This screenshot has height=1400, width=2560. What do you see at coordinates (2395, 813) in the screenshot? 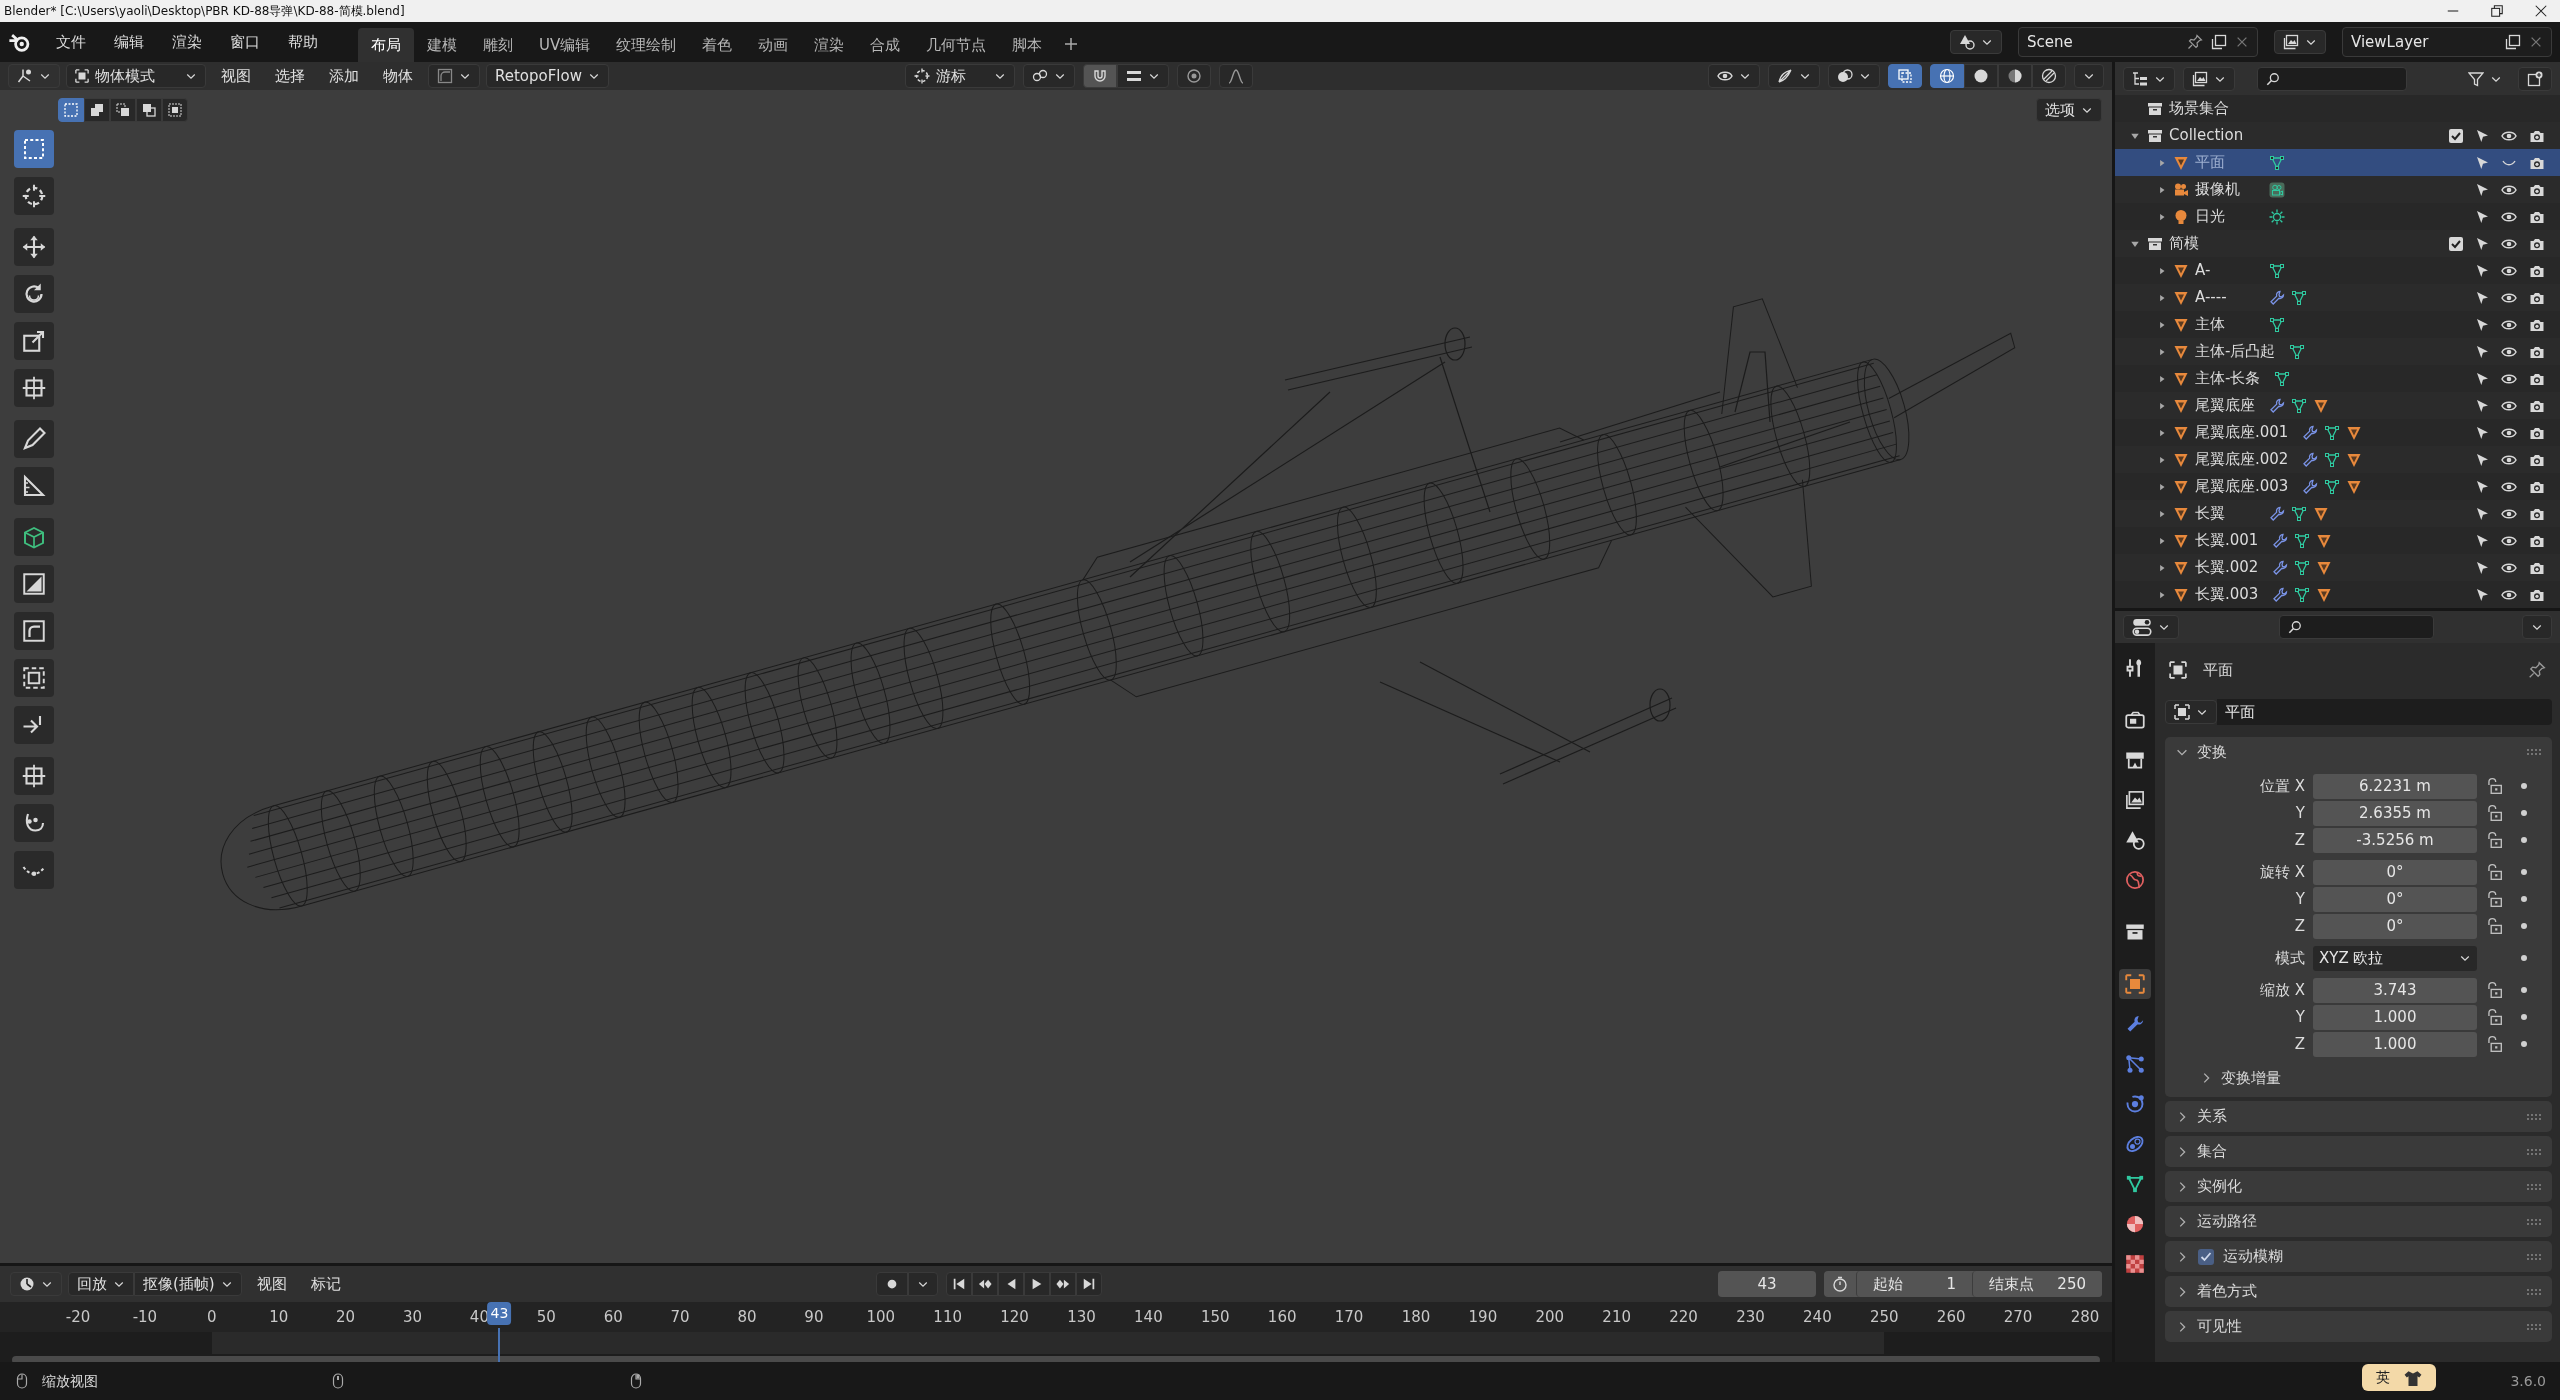
I see `number-field: 2.6355 m` at bounding box center [2395, 813].